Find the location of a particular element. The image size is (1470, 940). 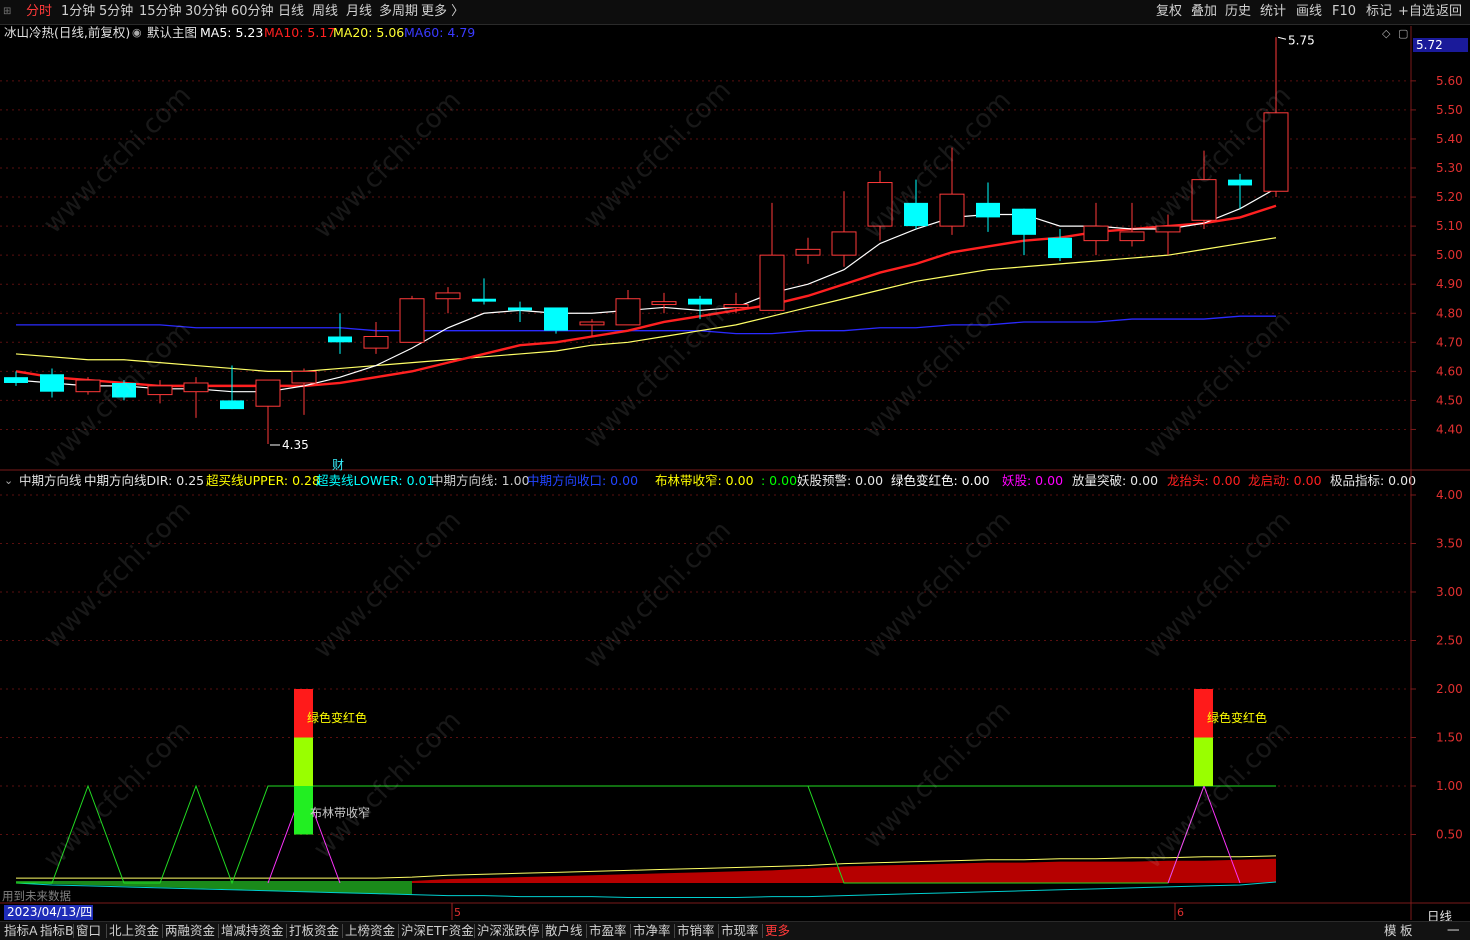

dir-area is located at coordinates (646, 870).